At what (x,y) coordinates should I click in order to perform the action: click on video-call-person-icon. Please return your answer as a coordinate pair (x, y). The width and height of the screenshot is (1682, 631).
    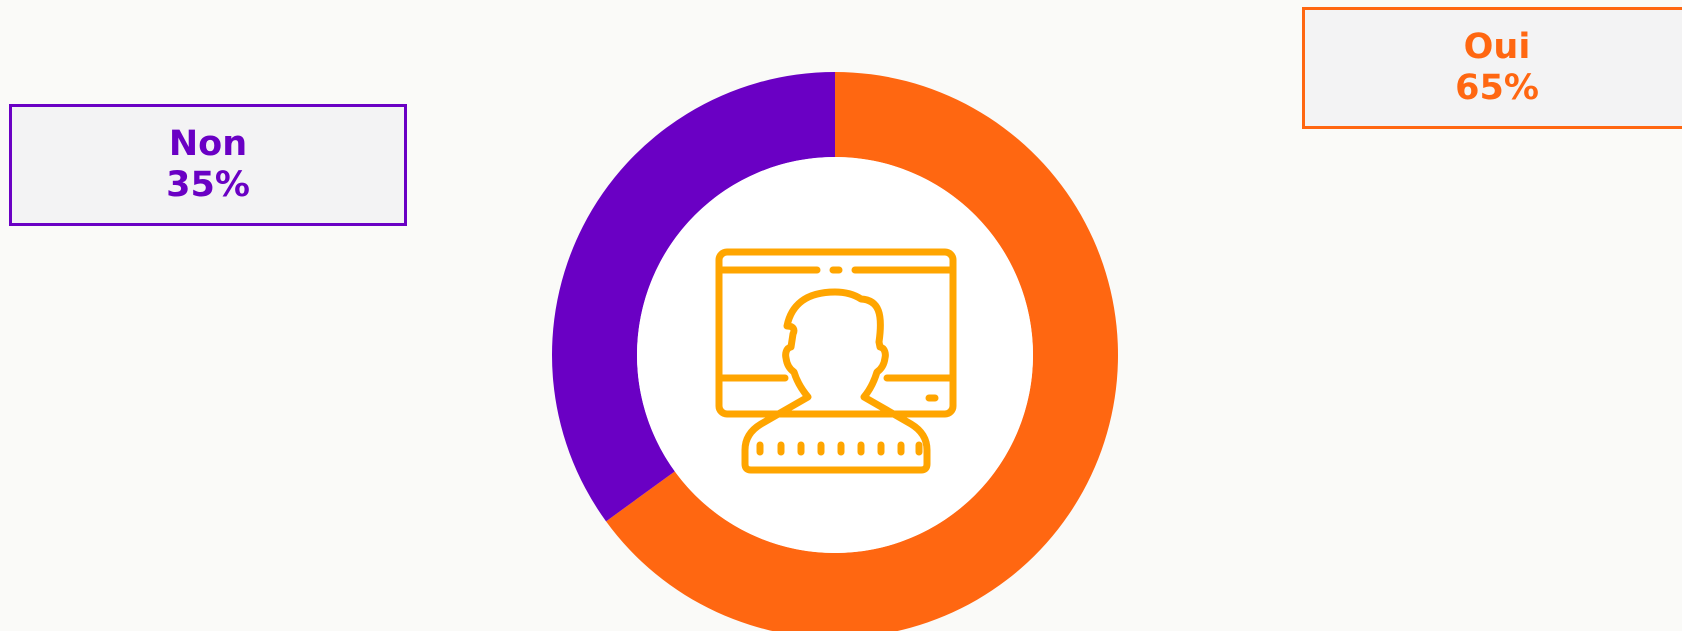
    Looking at the image, I should click on (836, 361).